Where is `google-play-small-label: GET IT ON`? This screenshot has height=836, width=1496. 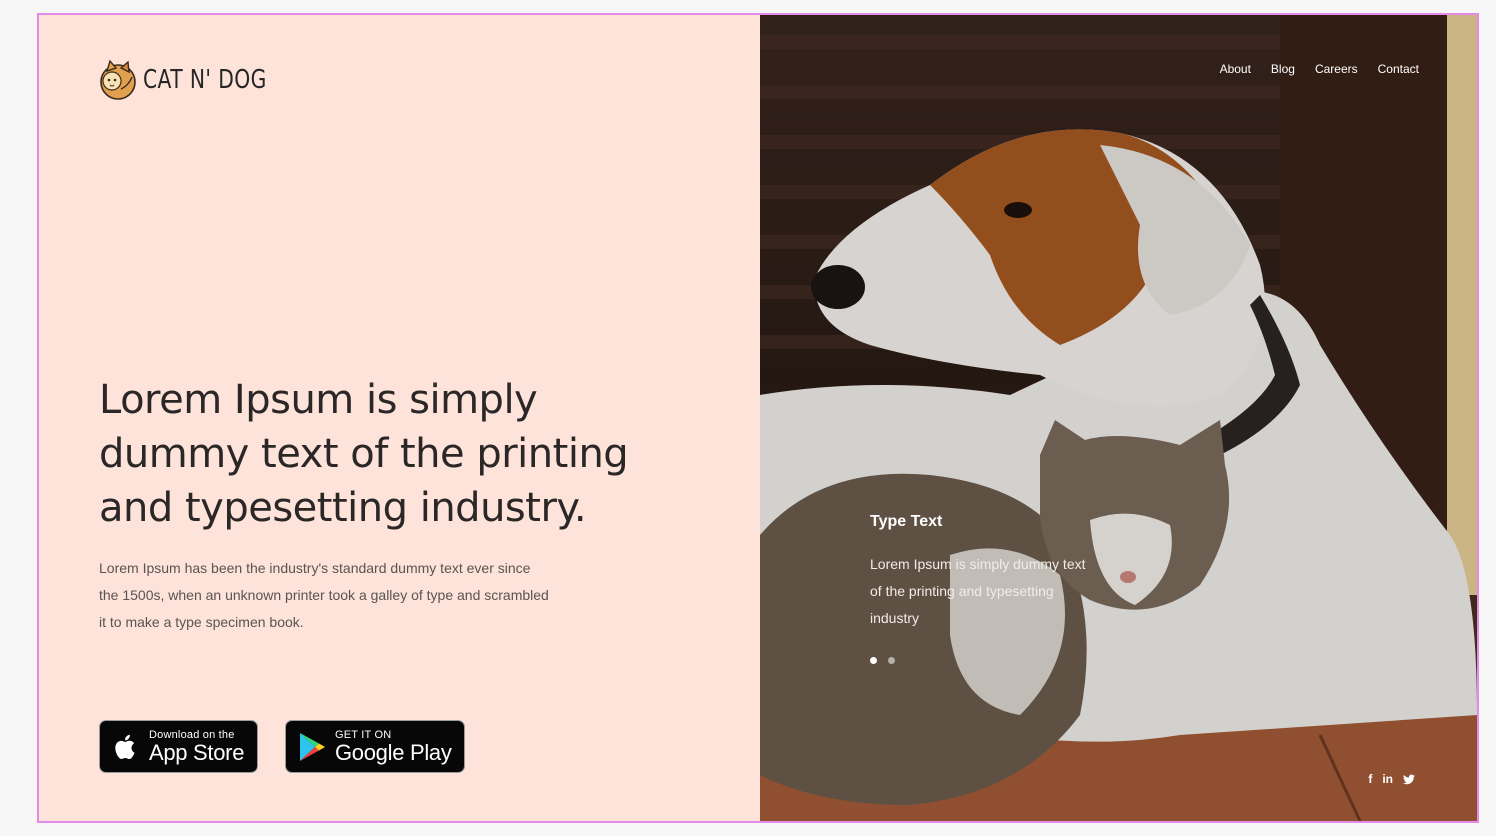
google-play-small-label: GET IT ON is located at coordinates (363, 734).